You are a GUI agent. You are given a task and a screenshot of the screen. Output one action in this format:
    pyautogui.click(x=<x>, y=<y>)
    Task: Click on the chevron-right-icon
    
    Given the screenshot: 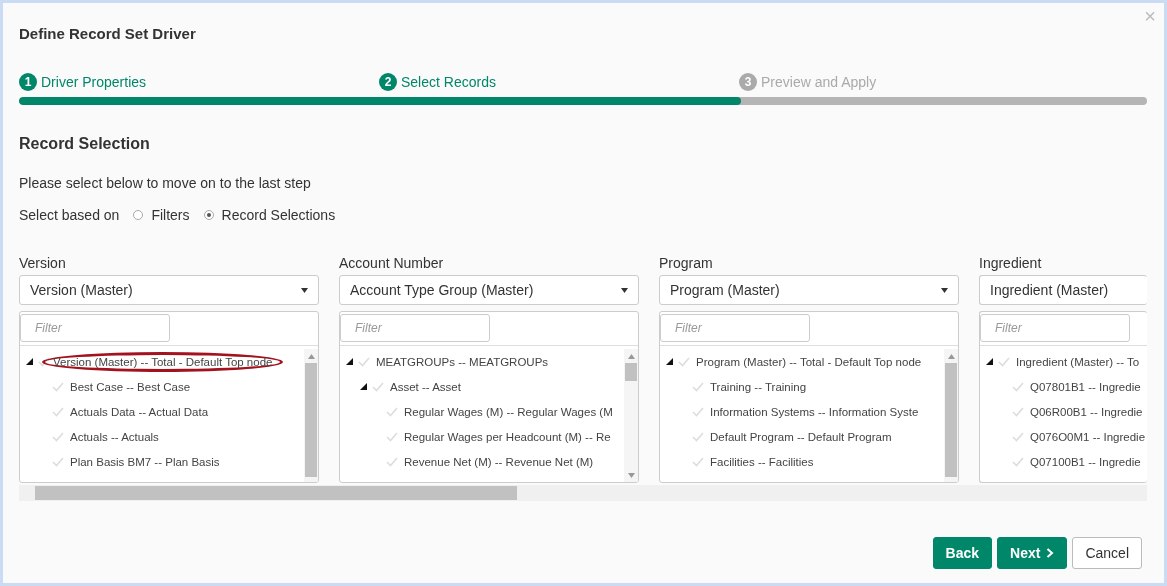 What is the action you would take?
    pyautogui.click(x=1050, y=553)
    